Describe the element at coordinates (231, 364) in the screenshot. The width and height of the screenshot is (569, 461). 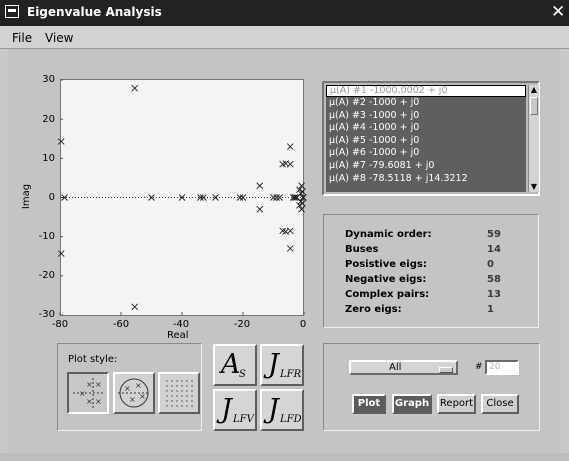
I see `matrix-as-main: A` at that location.